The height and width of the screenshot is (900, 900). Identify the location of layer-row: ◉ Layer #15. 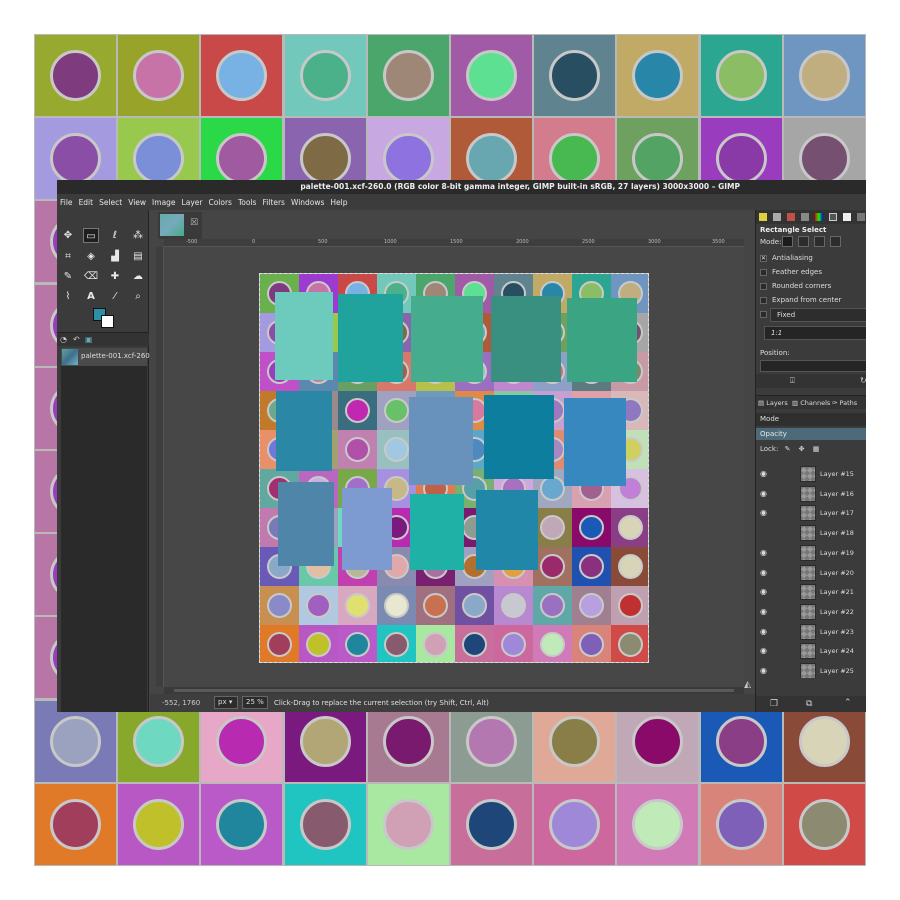
(811, 474).